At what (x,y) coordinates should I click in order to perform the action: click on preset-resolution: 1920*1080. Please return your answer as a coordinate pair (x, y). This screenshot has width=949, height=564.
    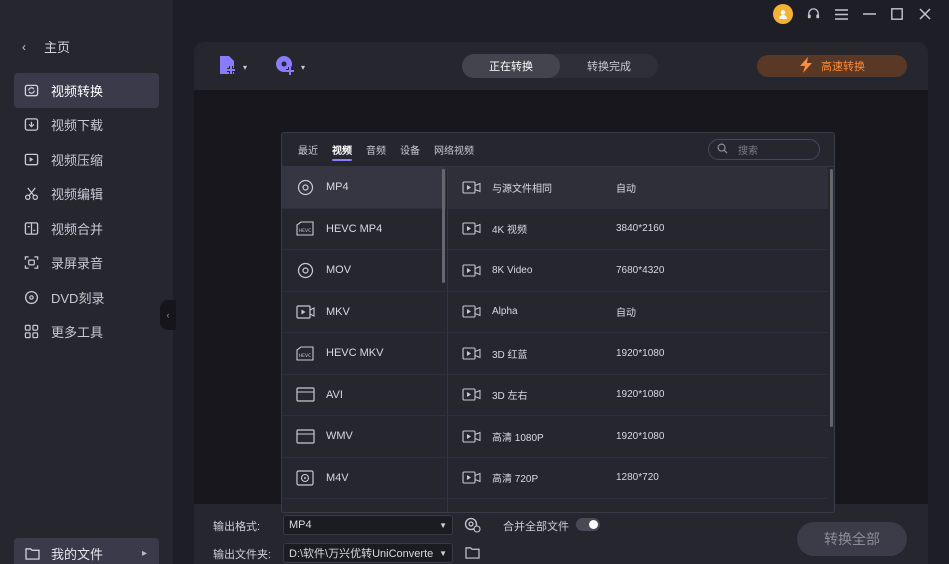
    Looking at the image, I should click on (640, 395).